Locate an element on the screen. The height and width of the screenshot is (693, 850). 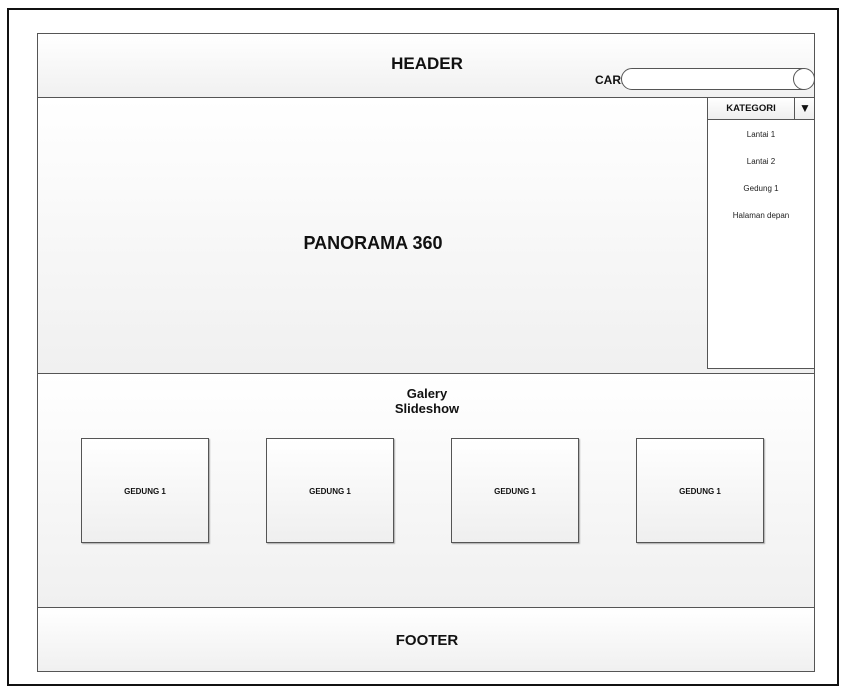
search-button is located at coordinates (804, 79).